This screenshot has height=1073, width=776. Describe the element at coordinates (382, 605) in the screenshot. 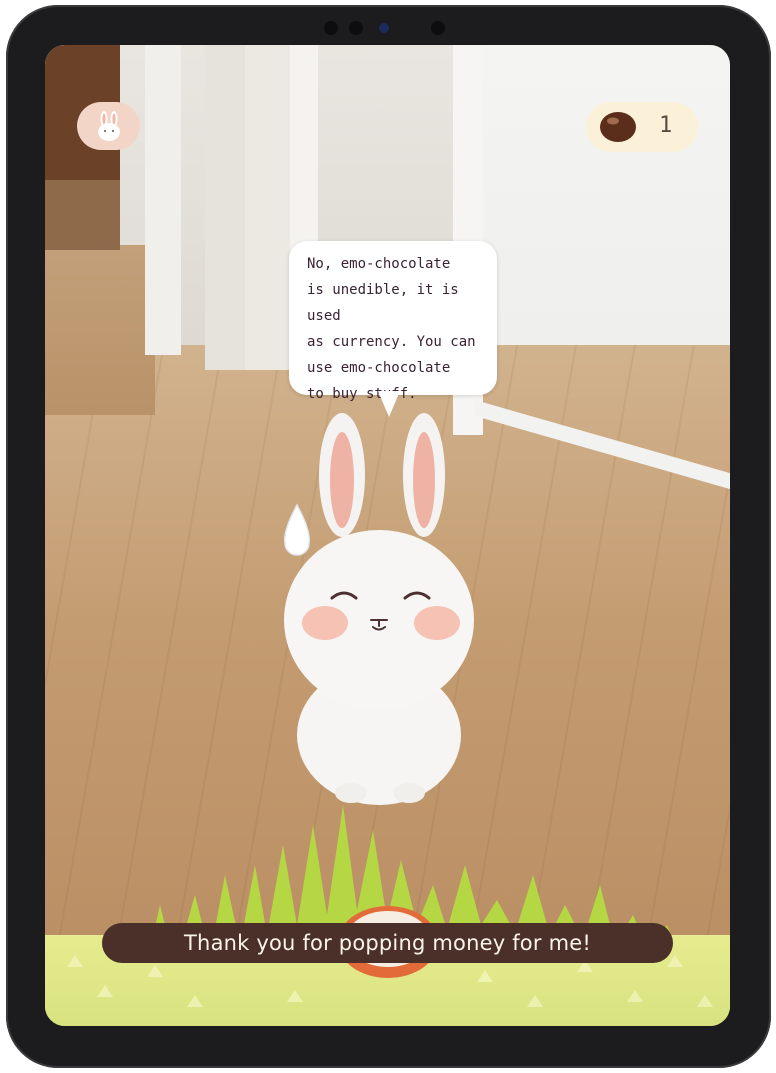

I see `bunny-character` at that location.